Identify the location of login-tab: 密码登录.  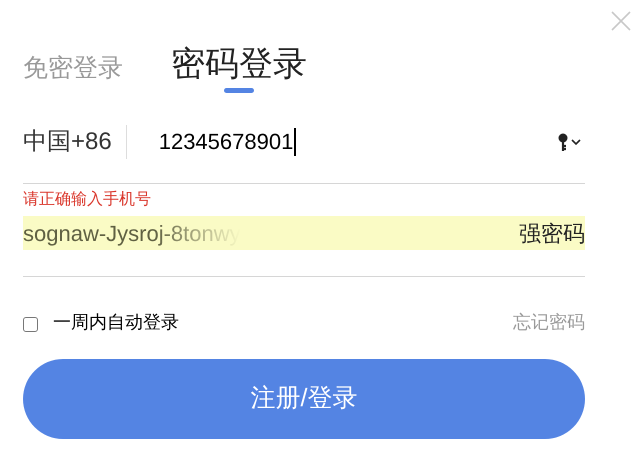
(239, 67).